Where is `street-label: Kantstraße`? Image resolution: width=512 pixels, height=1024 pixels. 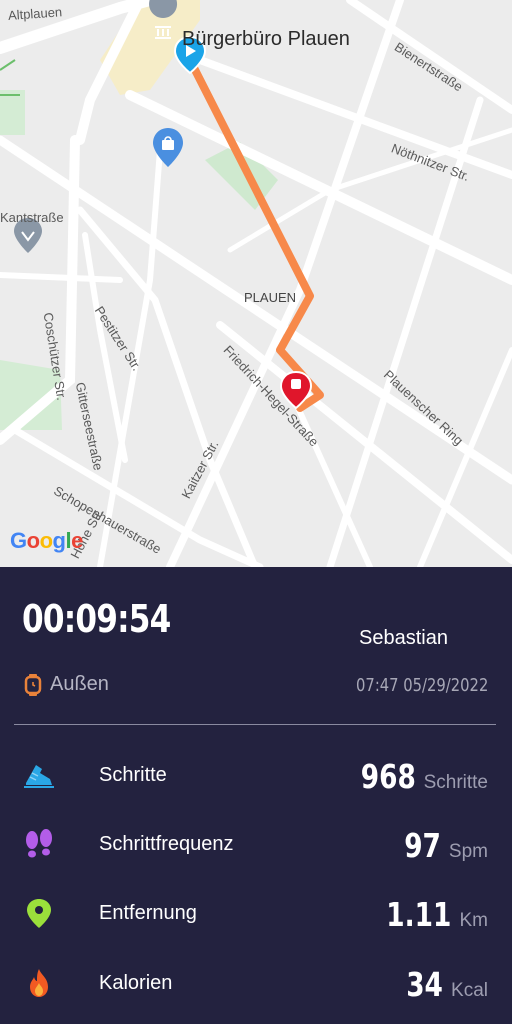
street-label: Kantstraße is located at coordinates (32, 217).